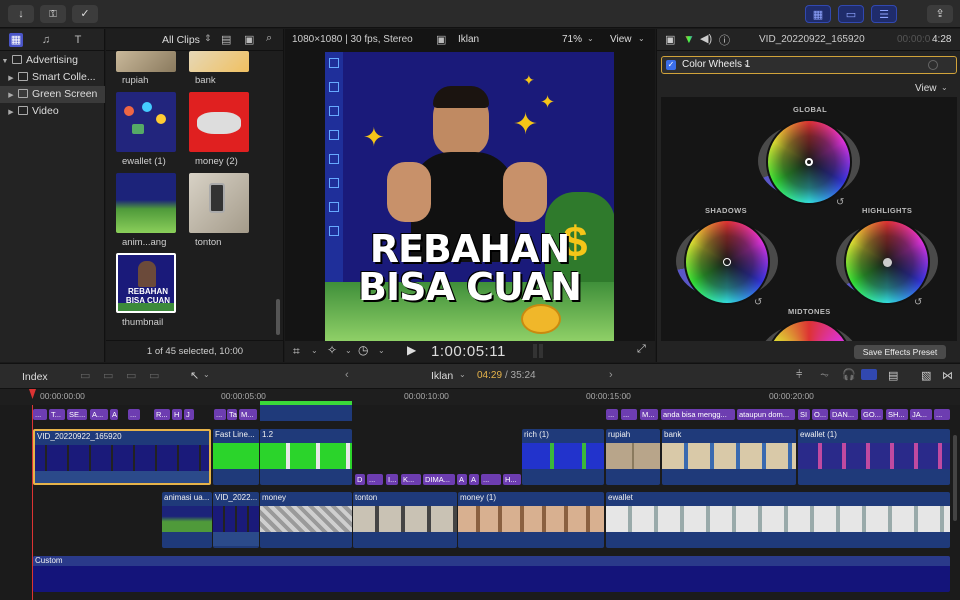 This screenshot has height=600, width=960. What do you see at coordinates (670, 39) in the screenshot?
I see `video-inspector-icon: ▣` at bounding box center [670, 39].